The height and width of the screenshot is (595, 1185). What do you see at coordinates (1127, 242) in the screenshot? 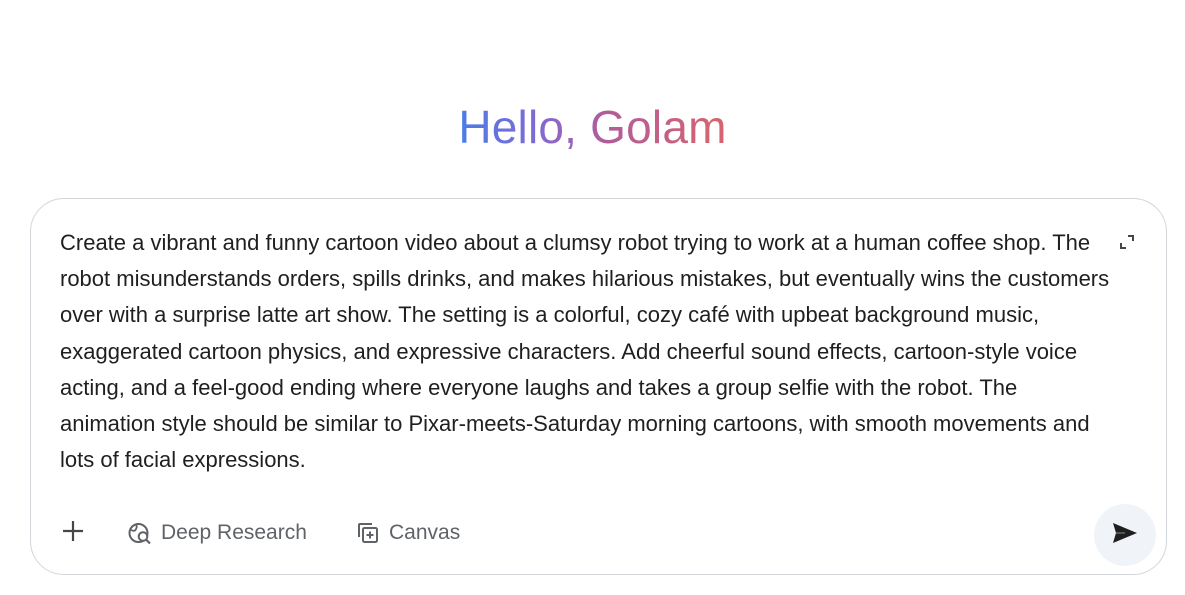
I see `expand-icon` at bounding box center [1127, 242].